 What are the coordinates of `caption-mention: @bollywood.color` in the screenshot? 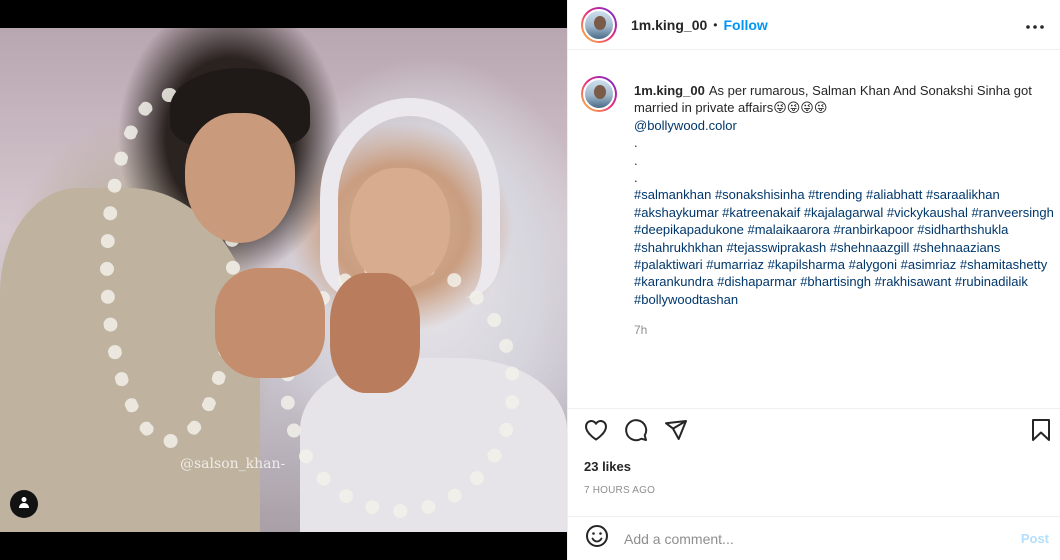 It's located at (685, 125).